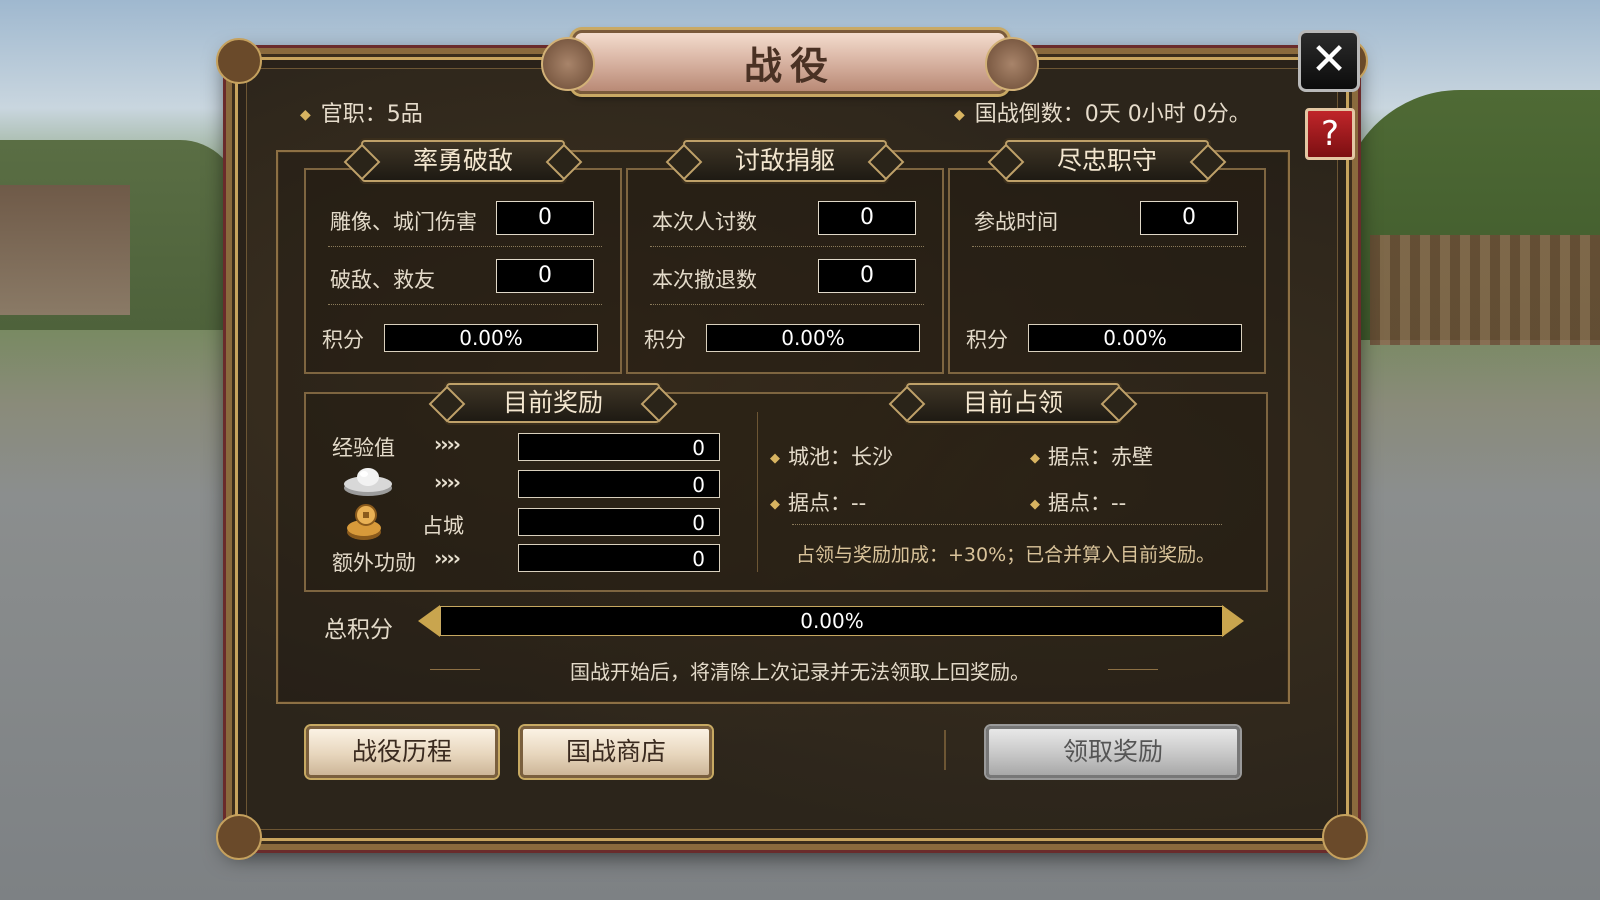  I want to click on rank-info: ◆ 官职：5品, so click(361, 112).